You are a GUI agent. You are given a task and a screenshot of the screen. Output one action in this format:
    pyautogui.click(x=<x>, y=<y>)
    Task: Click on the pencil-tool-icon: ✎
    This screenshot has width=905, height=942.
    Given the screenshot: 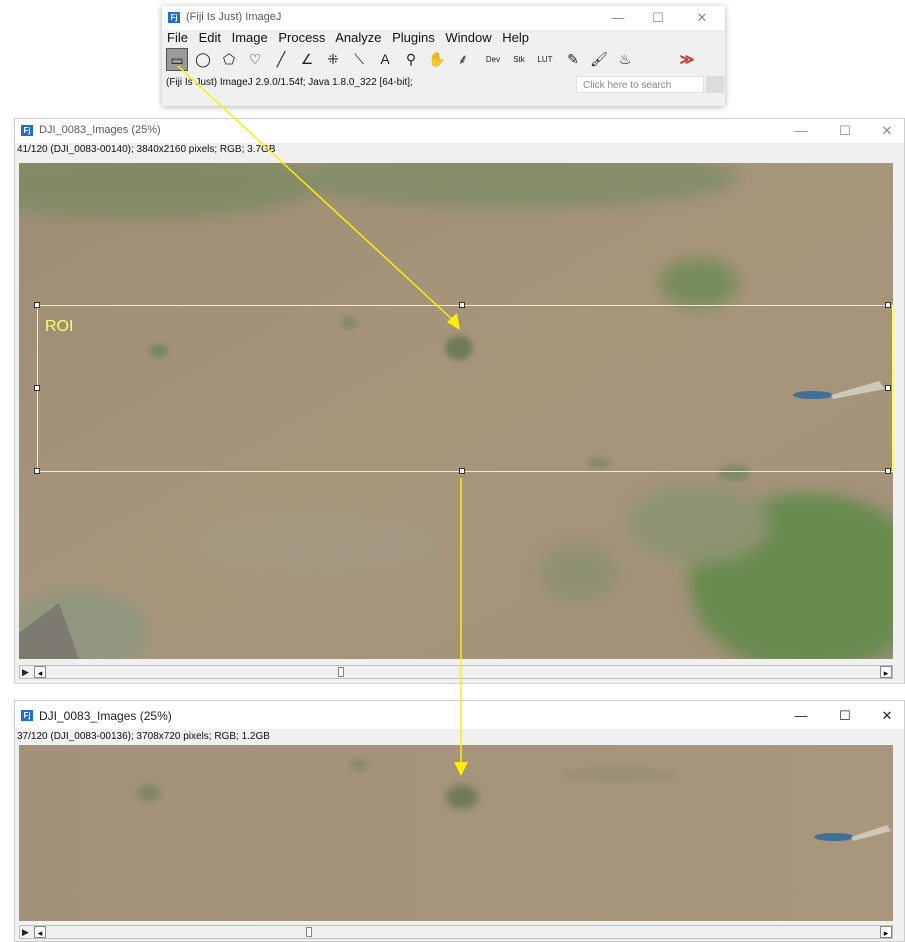 What is the action you would take?
    pyautogui.click(x=573, y=59)
    